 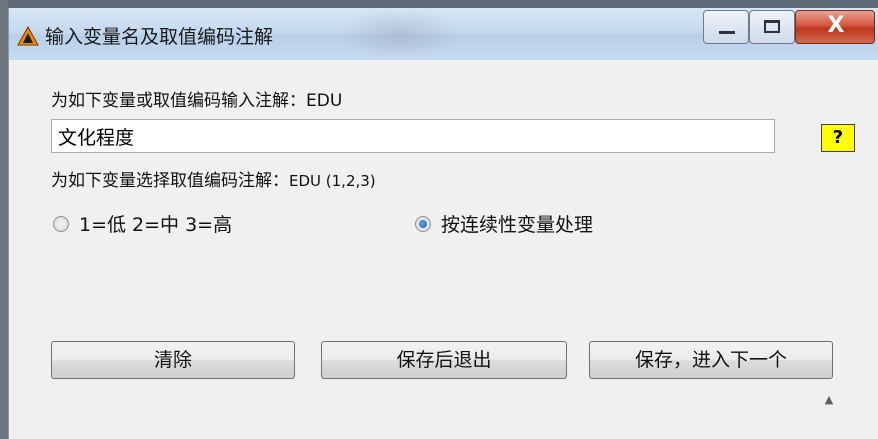 I want to click on maximize-button, so click(x=772, y=27).